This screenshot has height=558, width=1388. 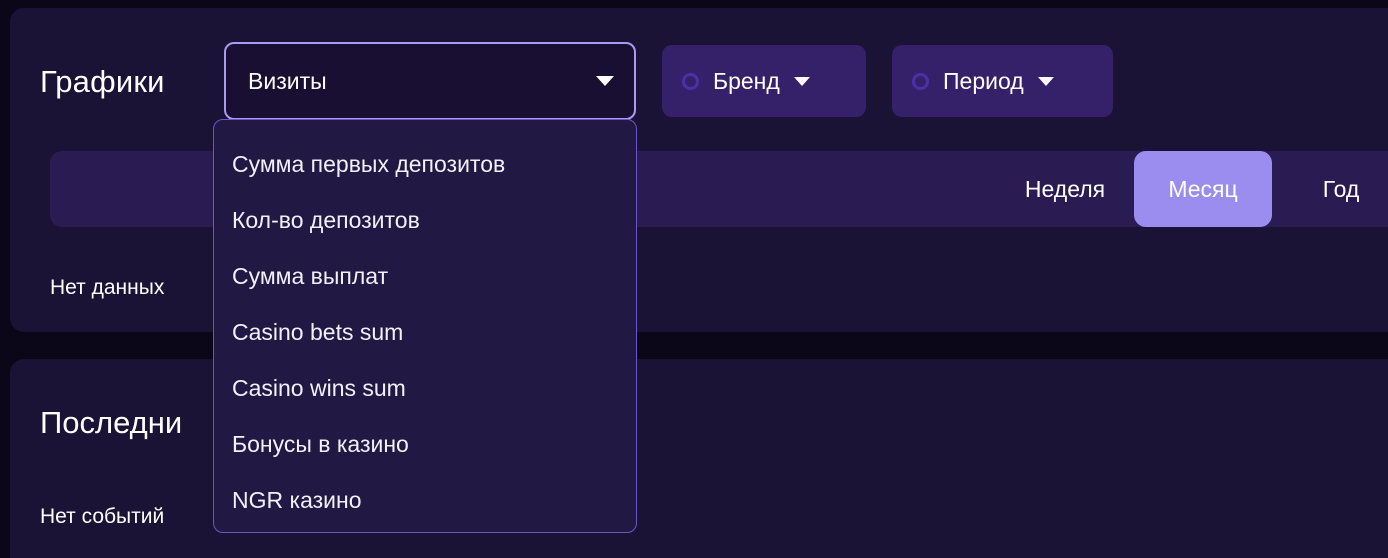 I want to click on range-tab-week: Неделя, so click(x=1065, y=189).